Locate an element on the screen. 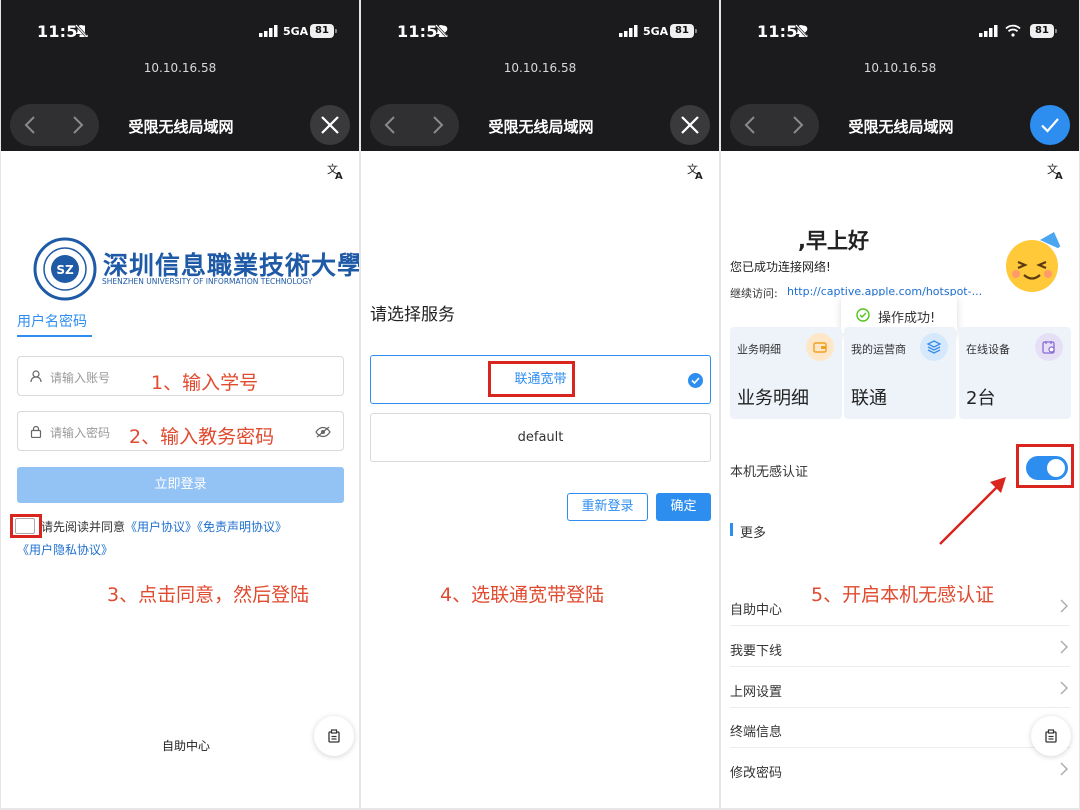  relogin-button: 重新登录 is located at coordinates (607, 507).